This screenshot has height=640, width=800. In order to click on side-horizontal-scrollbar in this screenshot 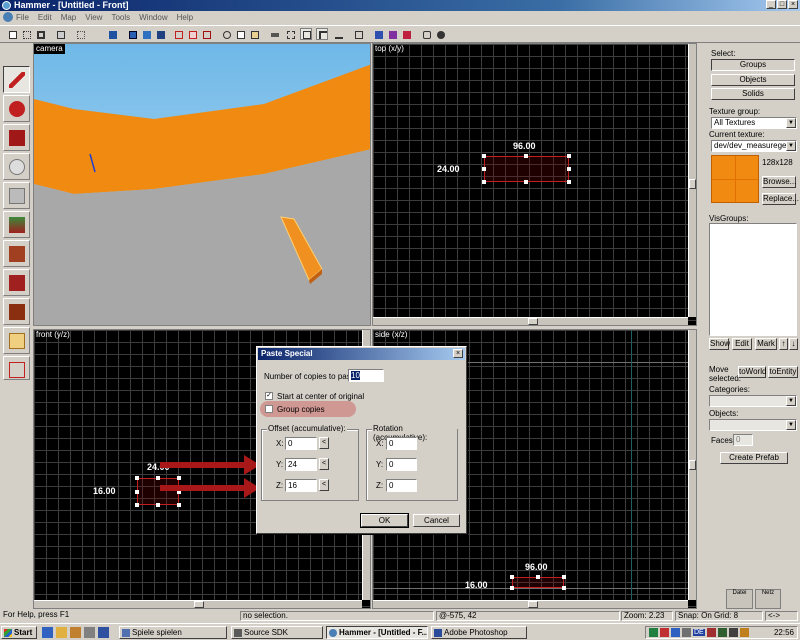, I will do `click(530, 604)`.